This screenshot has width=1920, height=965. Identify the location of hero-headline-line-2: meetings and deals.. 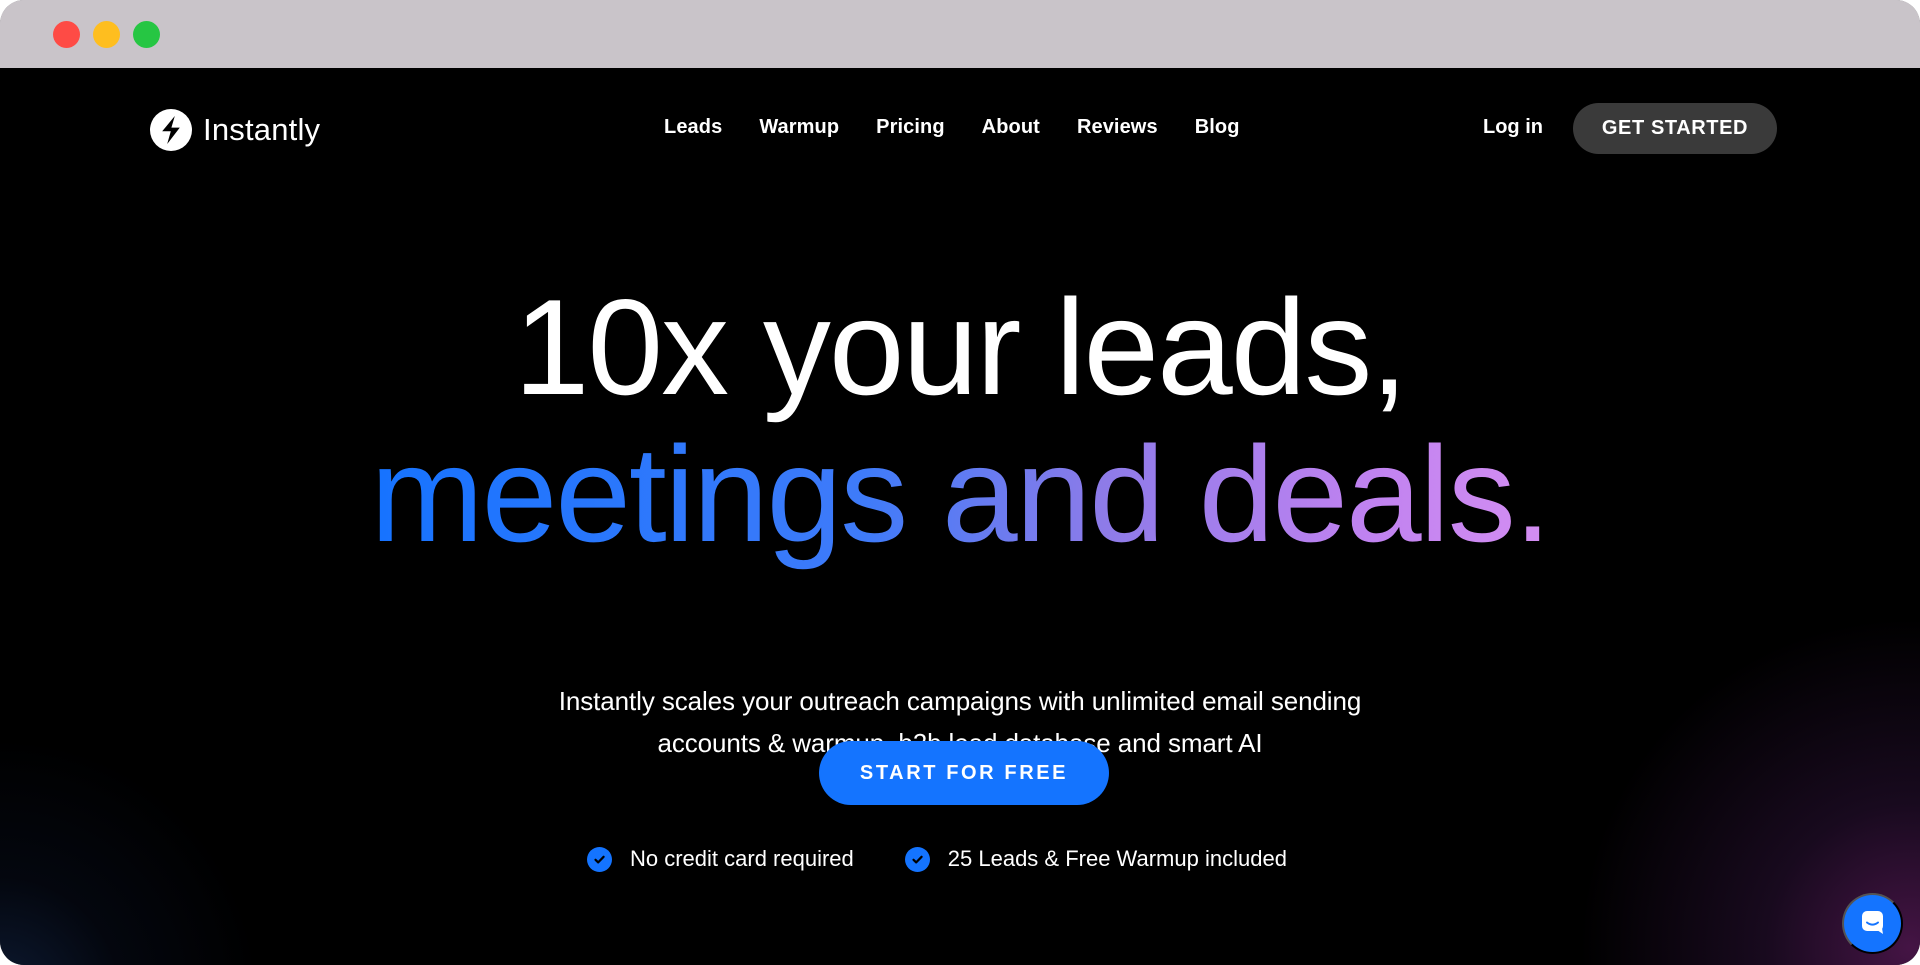
(960, 494).